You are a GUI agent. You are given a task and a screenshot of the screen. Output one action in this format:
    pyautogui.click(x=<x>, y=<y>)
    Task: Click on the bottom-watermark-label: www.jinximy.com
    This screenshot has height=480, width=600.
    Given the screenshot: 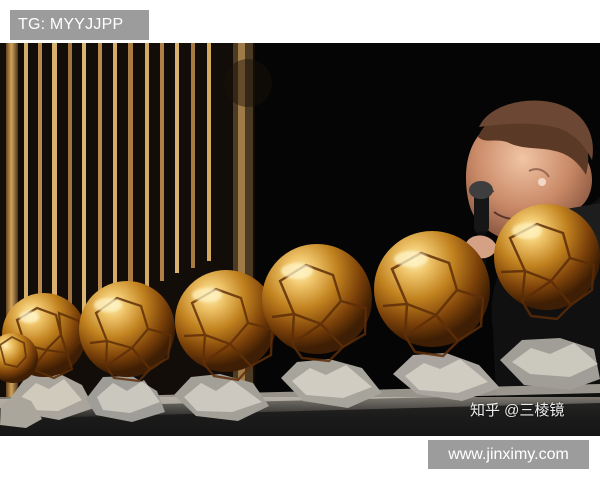 What is the action you would take?
    pyautogui.click(x=508, y=454)
    